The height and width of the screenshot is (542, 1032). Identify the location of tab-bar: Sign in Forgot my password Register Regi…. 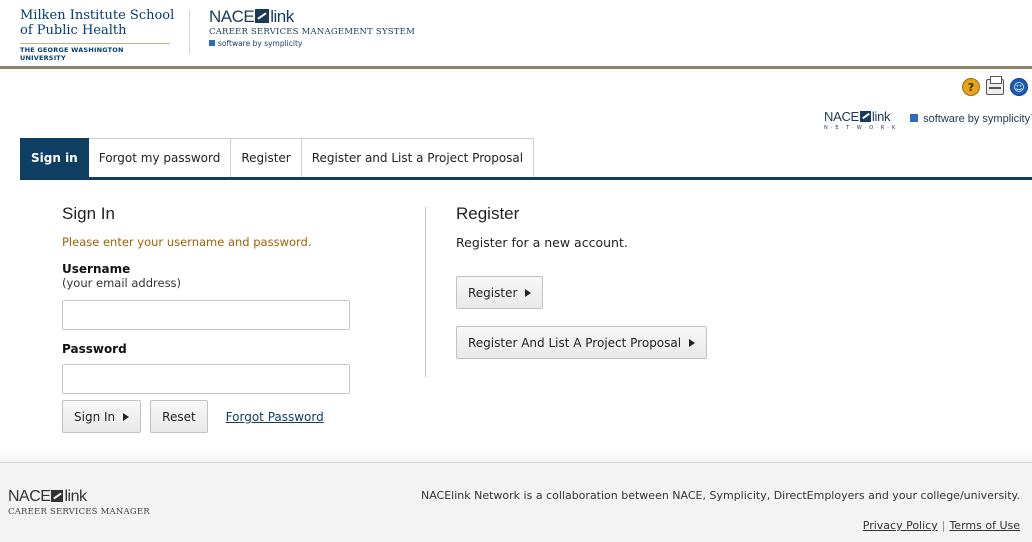
(277, 158).